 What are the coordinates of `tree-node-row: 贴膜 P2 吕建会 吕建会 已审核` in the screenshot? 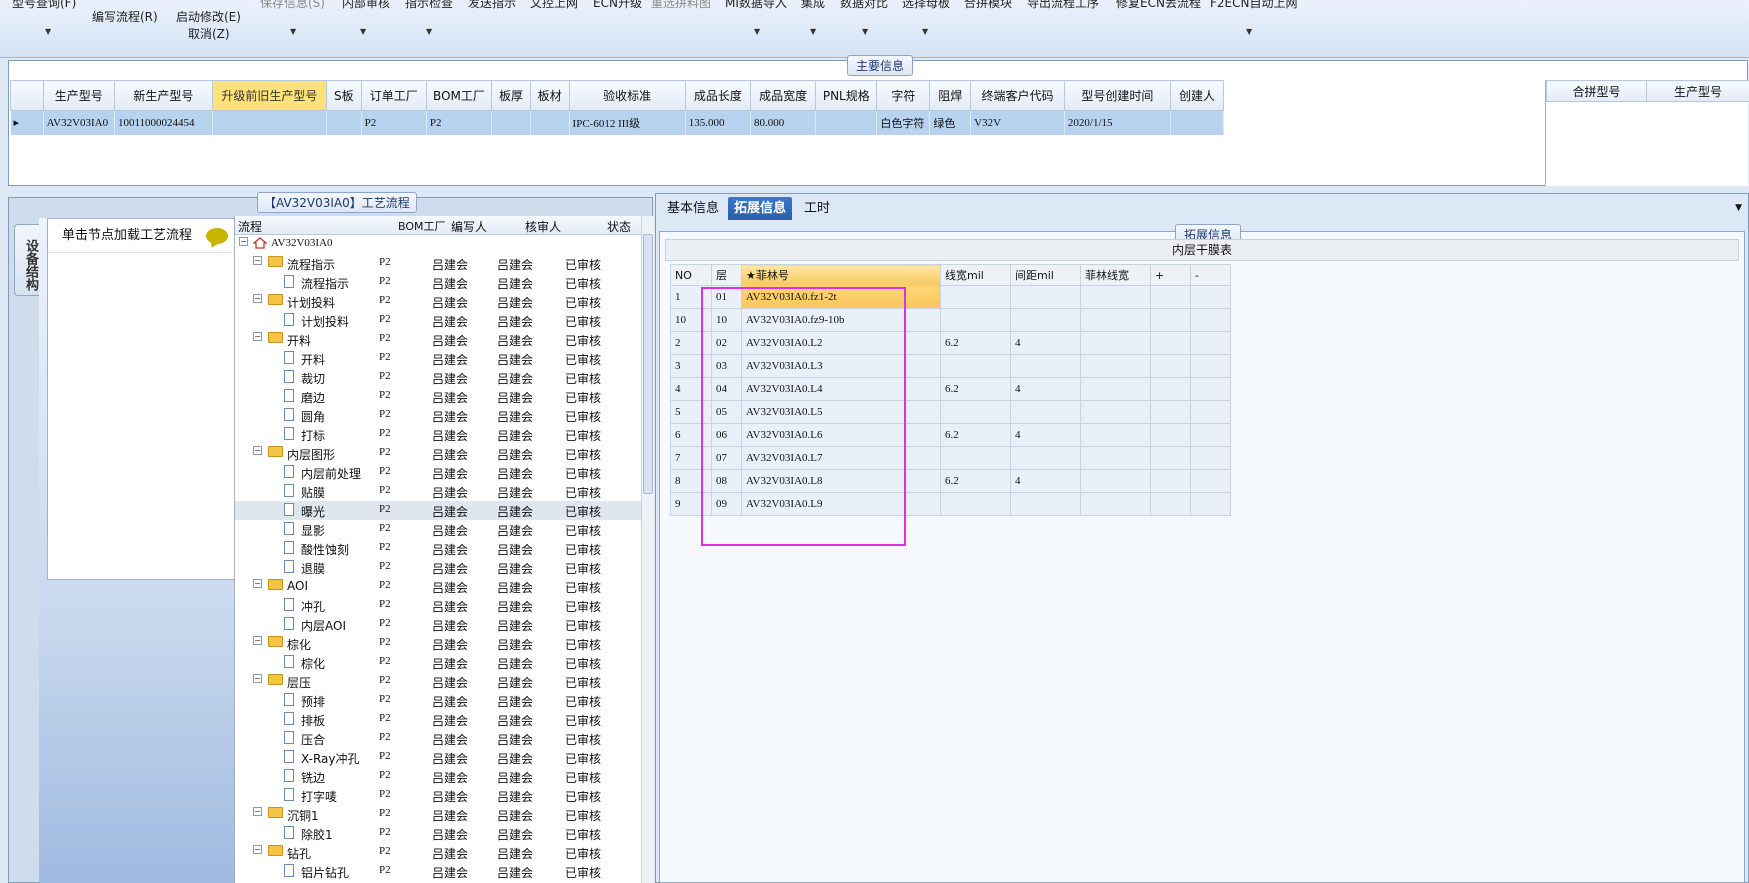 It's located at (444, 491).